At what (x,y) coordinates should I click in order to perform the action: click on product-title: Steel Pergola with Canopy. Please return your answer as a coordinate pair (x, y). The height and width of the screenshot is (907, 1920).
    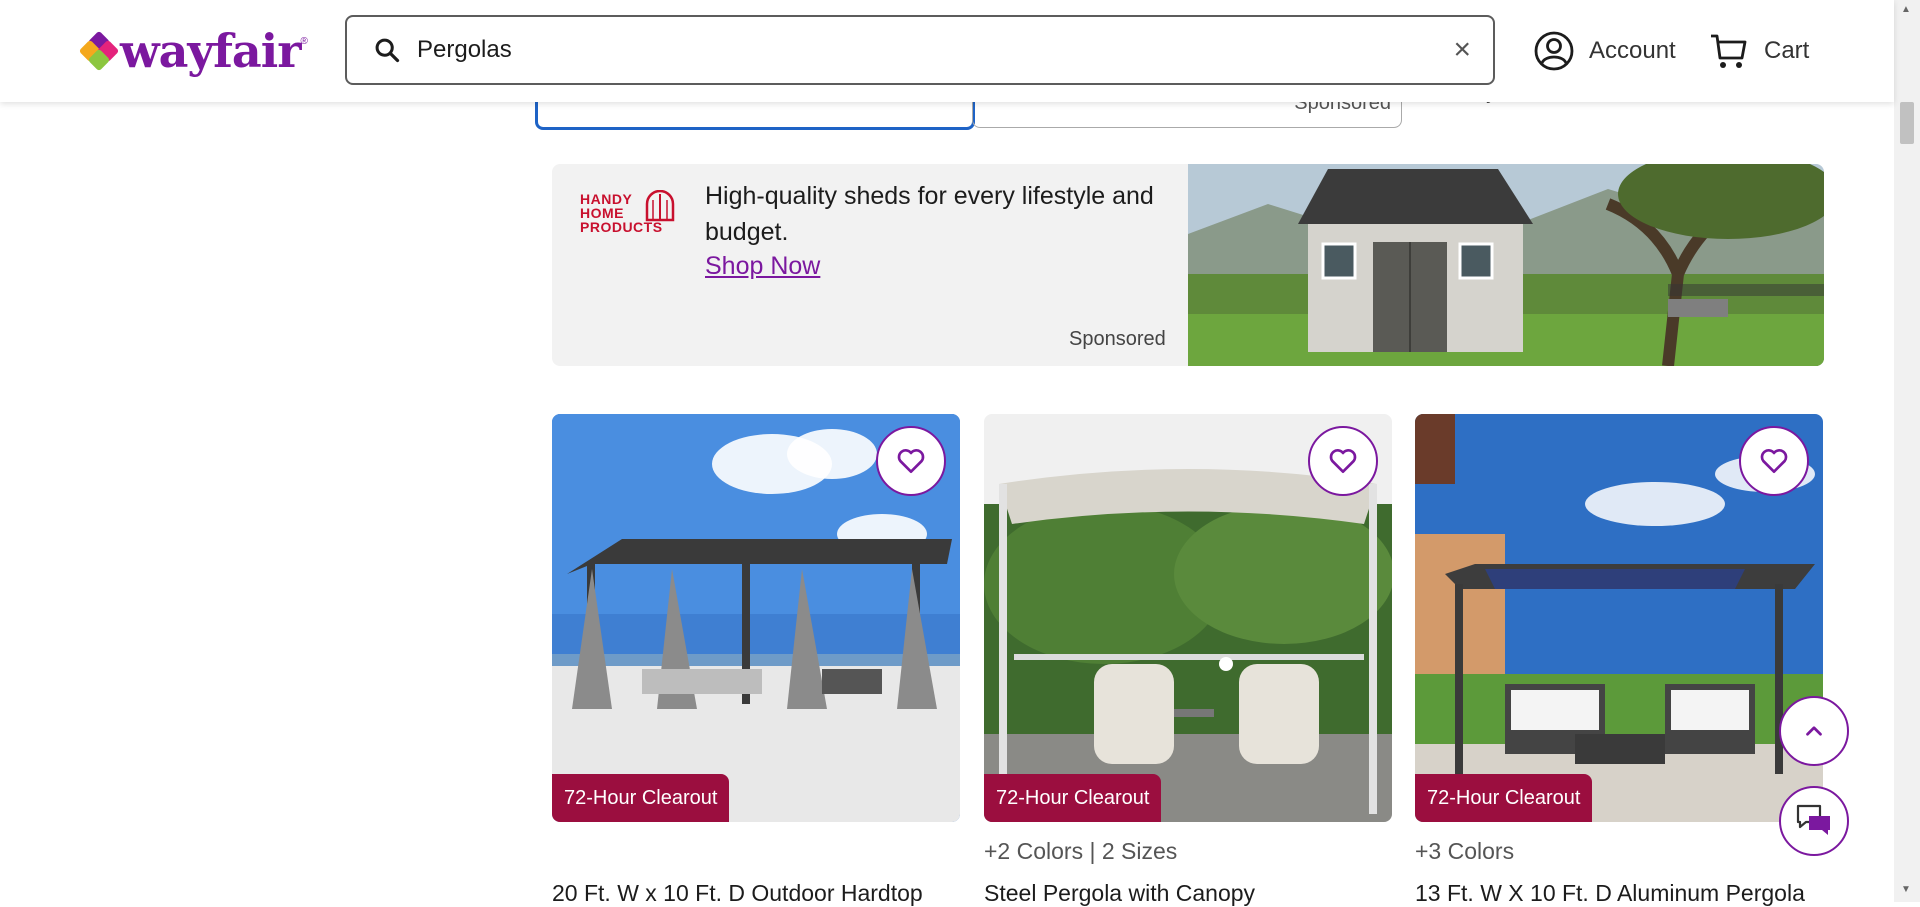
    Looking at the image, I should click on (1119, 893).